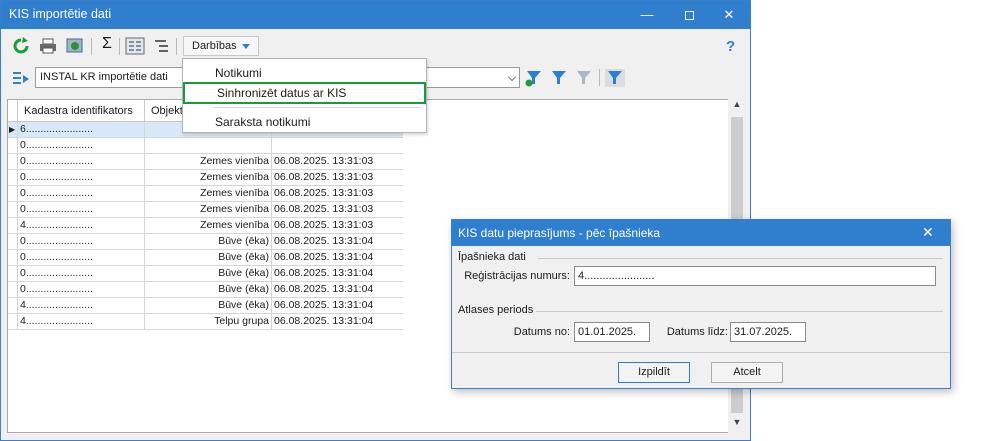 The width and height of the screenshot is (999, 441). I want to click on chevron-down-icon, so click(512, 77).